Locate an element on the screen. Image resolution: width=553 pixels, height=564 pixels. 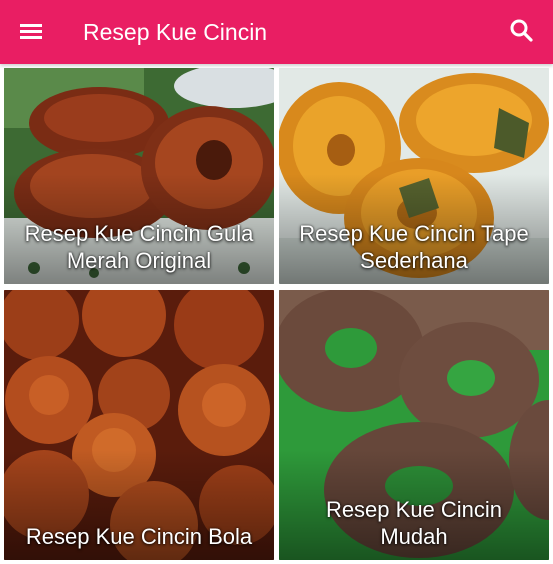
recipe-caption-line1: Resep Kue Cincin Bola is located at coordinates (139, 536).